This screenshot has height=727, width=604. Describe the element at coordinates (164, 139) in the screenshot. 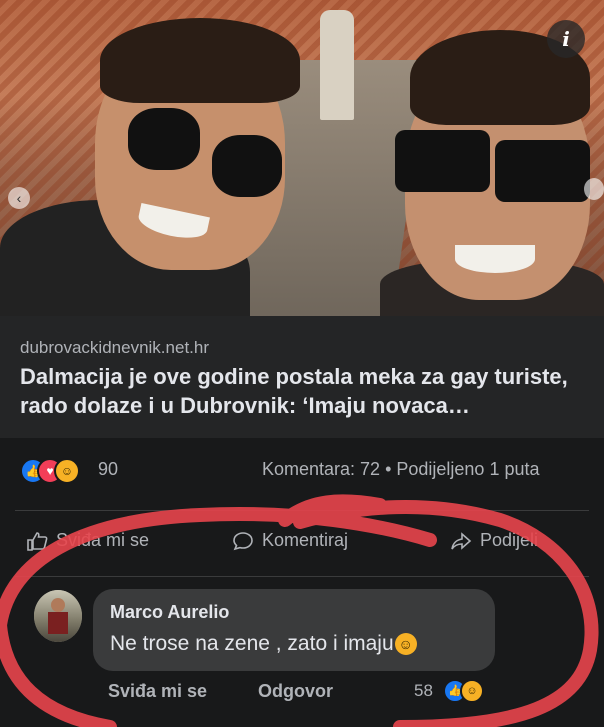

I see `photo-sunglasses-left-lens1` at that location.